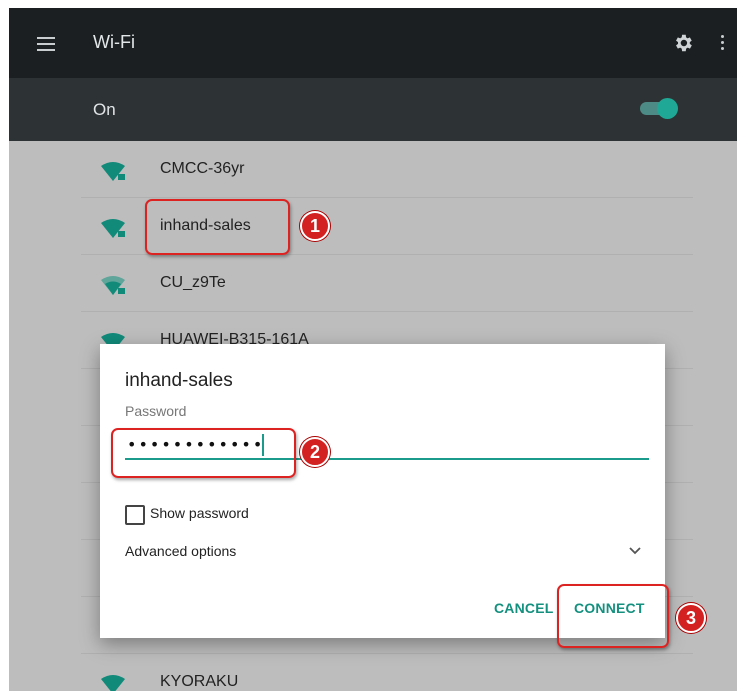 This screenshot has width=746, height=691. I want to click on show-password-checkbox, so click(135, 515).